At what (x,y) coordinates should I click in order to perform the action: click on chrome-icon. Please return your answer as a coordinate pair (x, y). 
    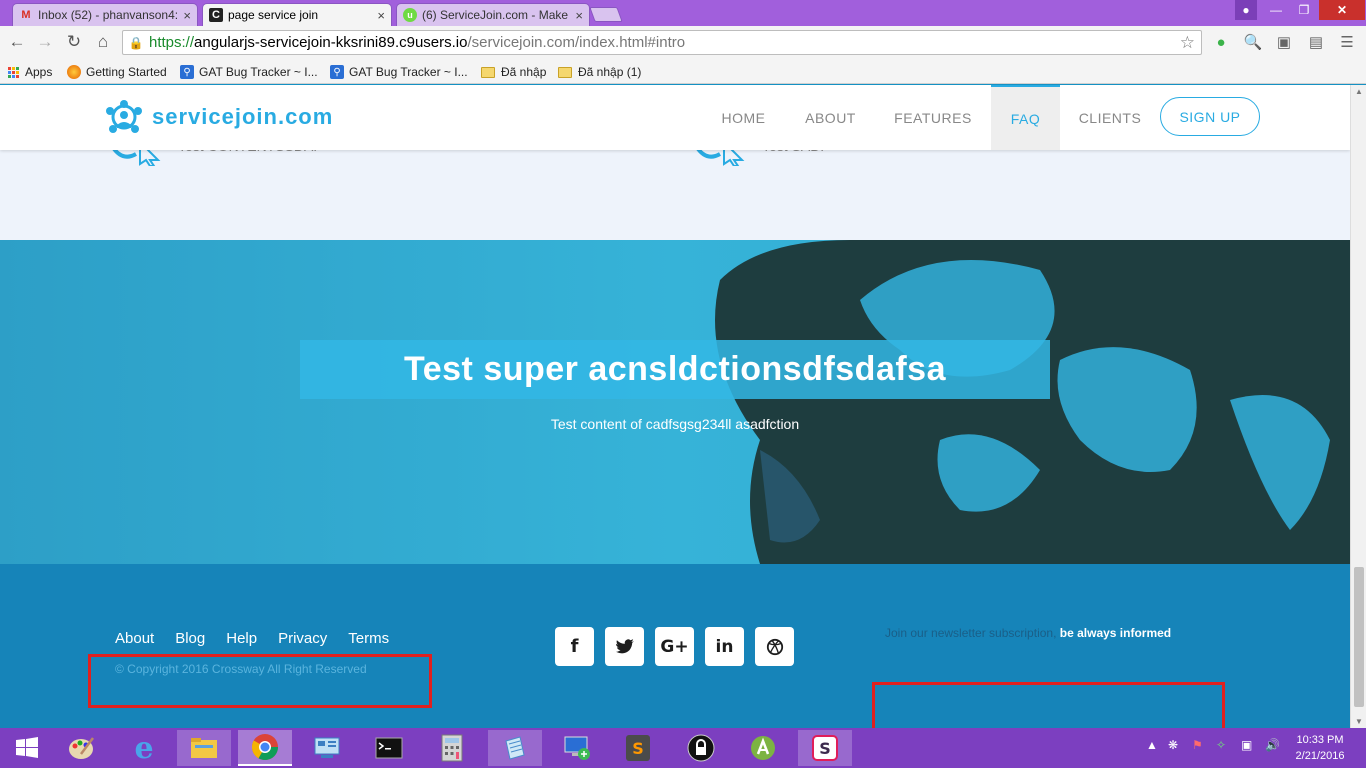
    Looking at the image, I should click on (265, 748).